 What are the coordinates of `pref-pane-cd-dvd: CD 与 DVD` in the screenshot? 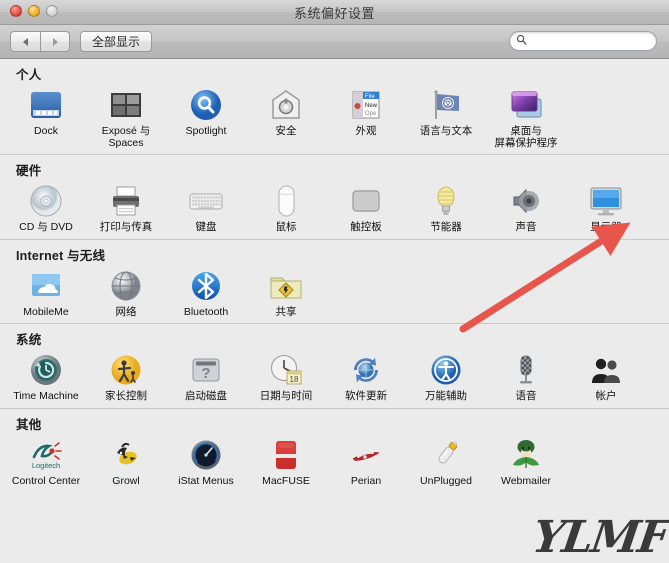 It's located at (46, 207).